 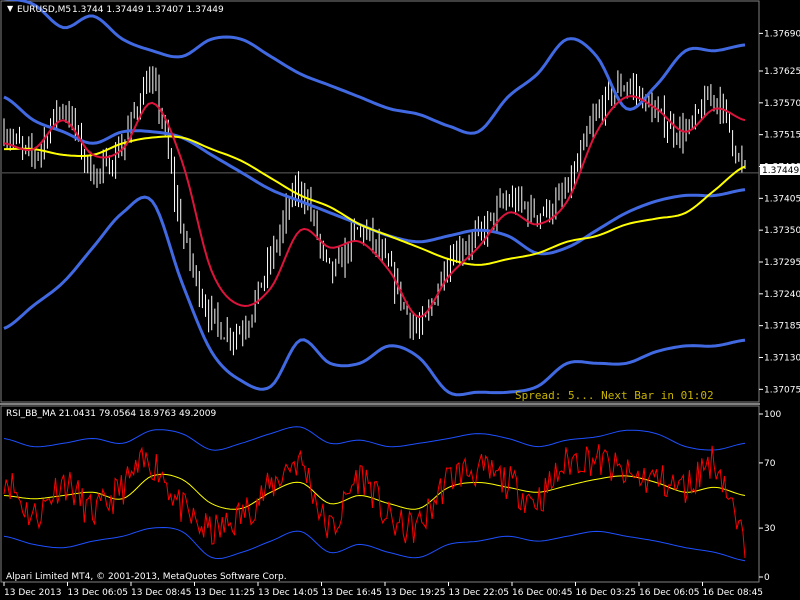 What do you see at coordinates (782, 263) in the screenshot?
I see `price-tick-label: 1.37295` at bounding box center [782, 263].